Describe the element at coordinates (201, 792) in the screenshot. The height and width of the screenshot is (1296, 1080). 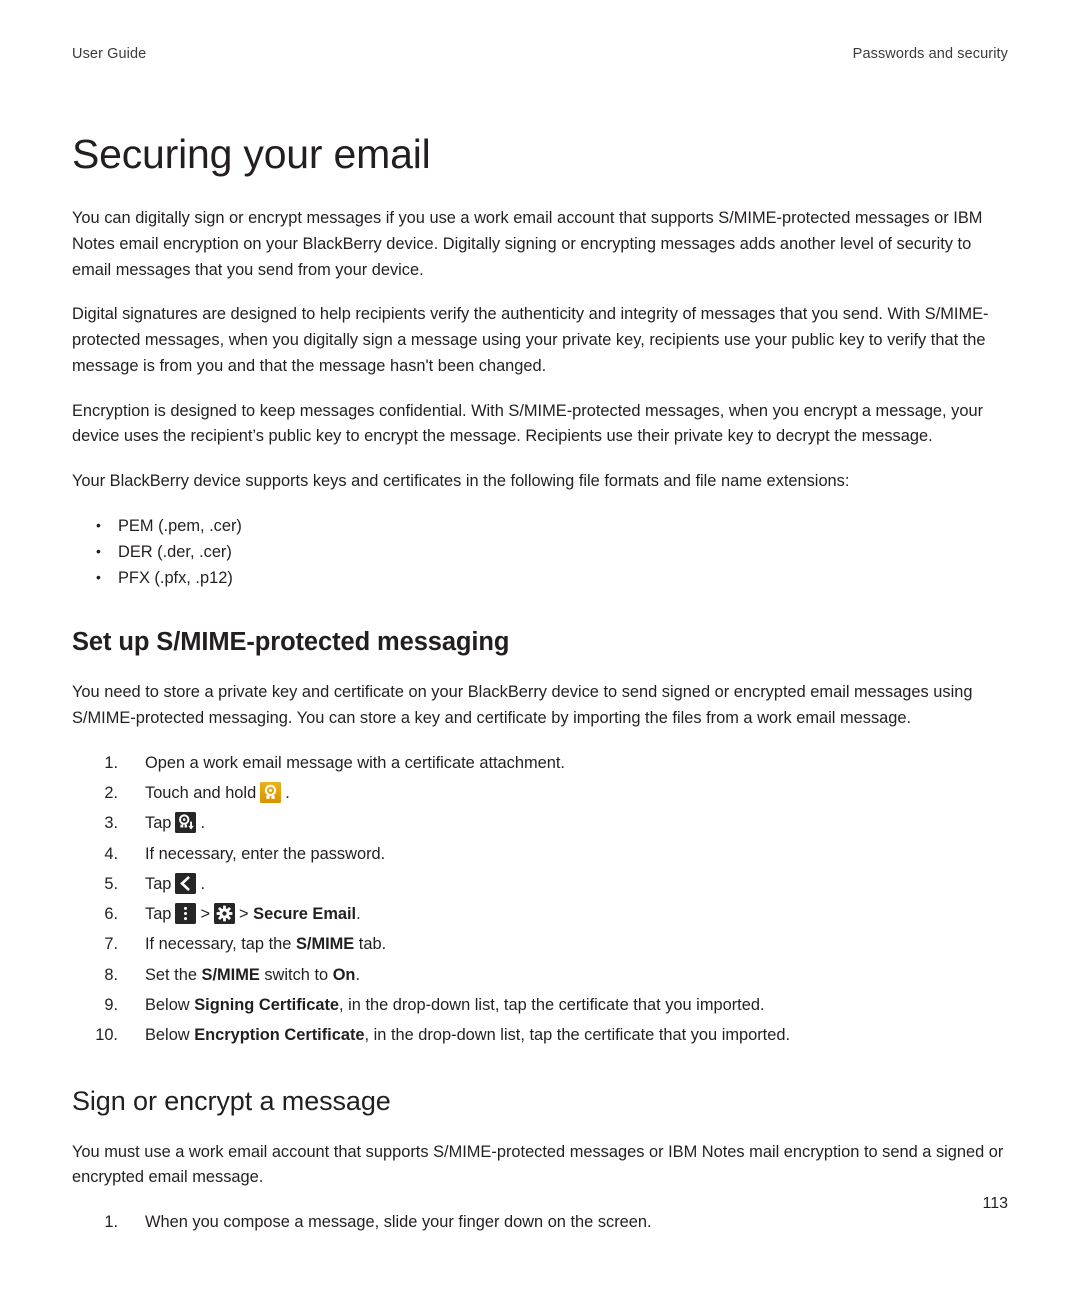
I see `step-text: Touch and hold` at that location.